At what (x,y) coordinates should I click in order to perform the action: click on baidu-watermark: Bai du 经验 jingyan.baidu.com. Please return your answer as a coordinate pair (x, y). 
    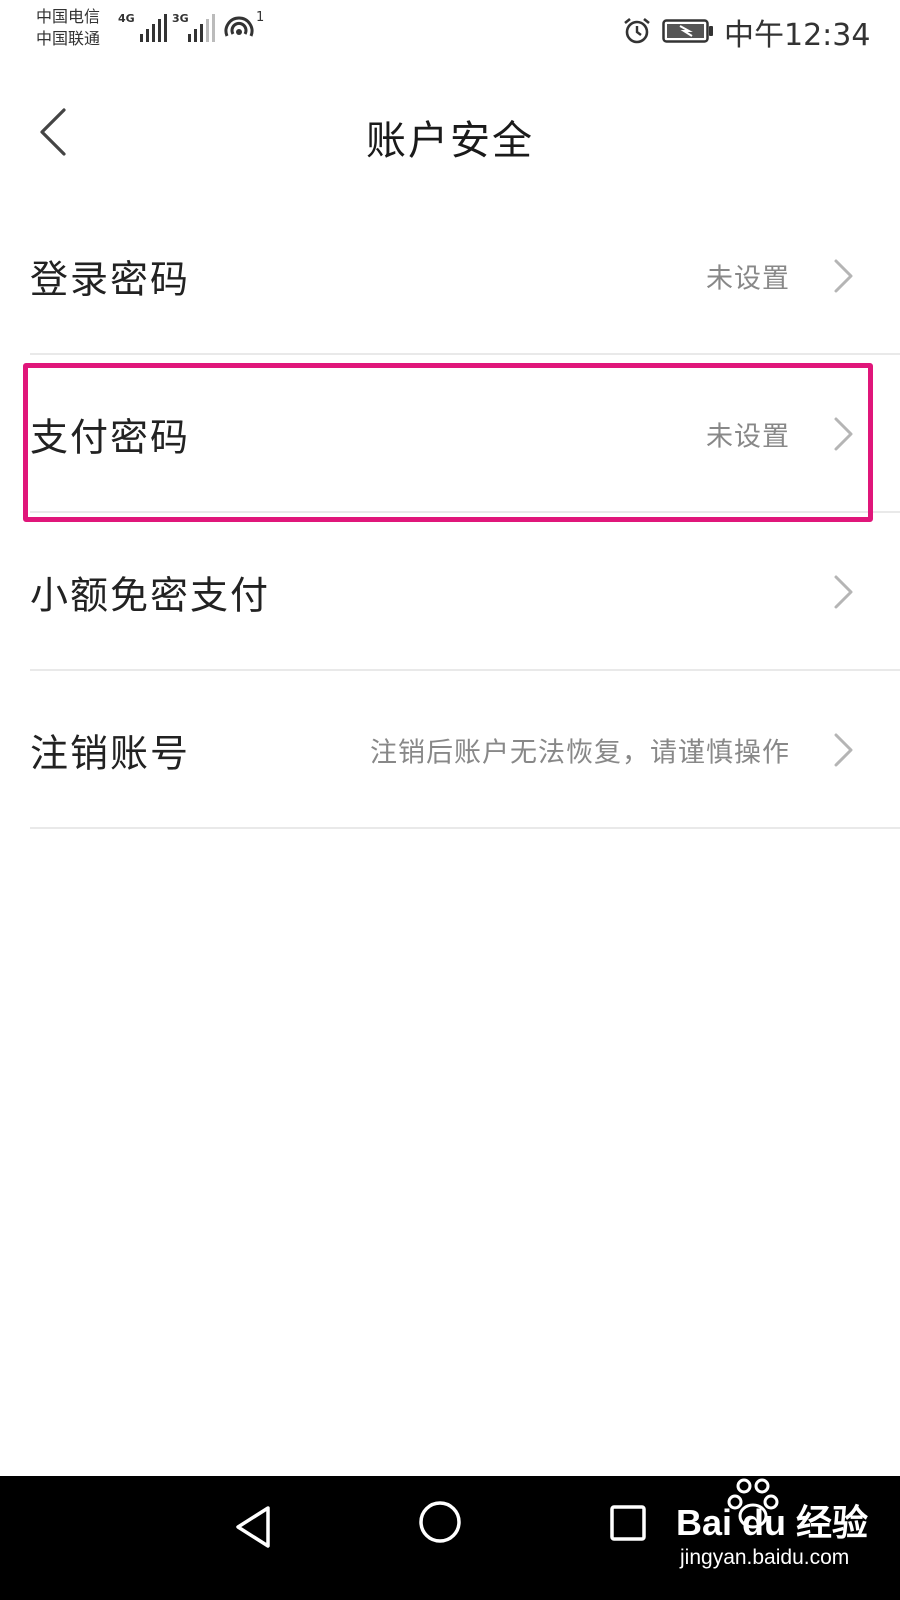
    Looking at the image, I should click on (781, 1536).